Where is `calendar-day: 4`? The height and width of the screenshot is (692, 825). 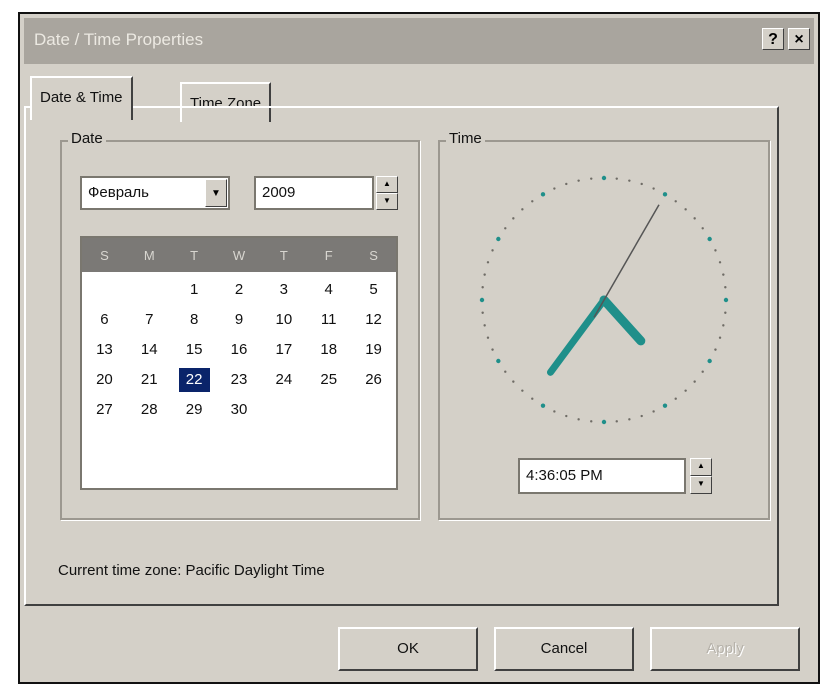 calendar-day: 4 is located at coordinates (328, 290).